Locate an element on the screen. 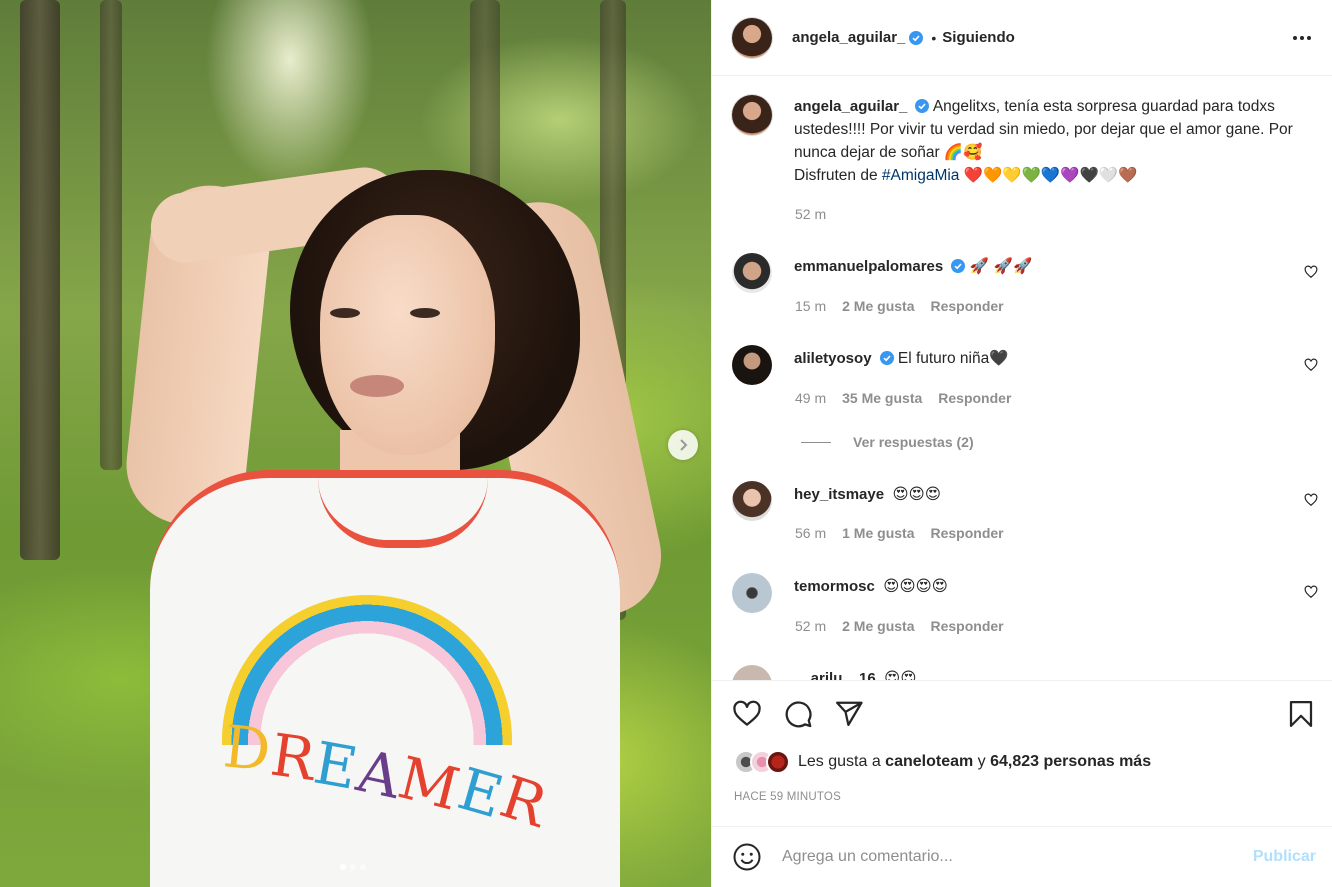 Image resolution: width=1332 pixels, height=887 pixels. comment-username: hey_itsmaye is located at coordinates (839, 494).